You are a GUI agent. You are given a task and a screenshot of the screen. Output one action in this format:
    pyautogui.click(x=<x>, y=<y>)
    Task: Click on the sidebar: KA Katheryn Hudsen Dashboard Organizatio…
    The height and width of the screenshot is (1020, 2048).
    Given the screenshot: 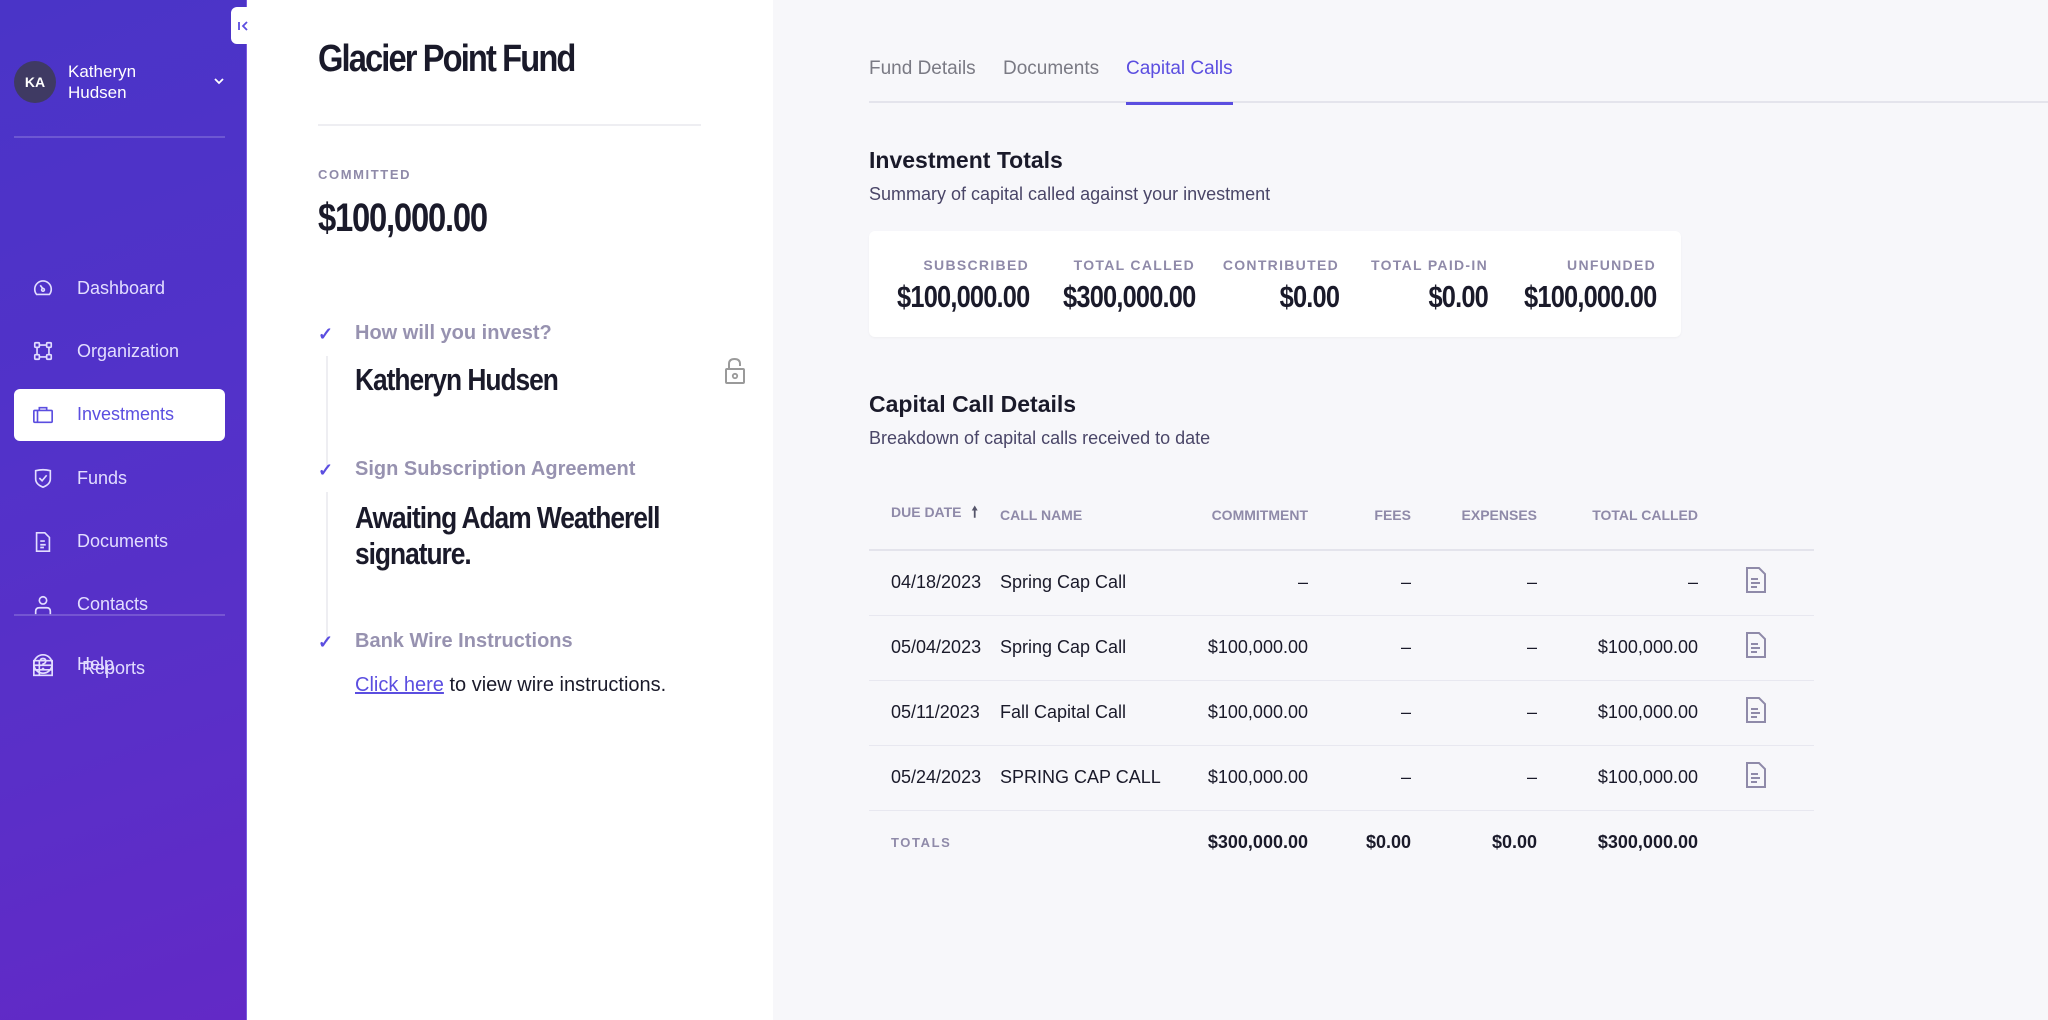 What is the action you would take?
    pyautogui.click(x=123, y=510)
    